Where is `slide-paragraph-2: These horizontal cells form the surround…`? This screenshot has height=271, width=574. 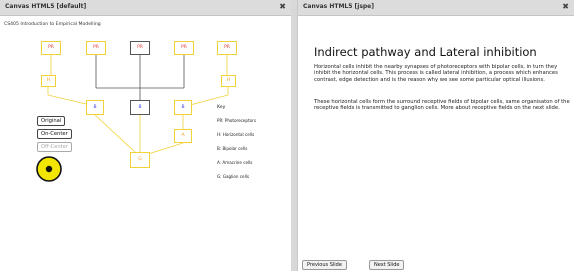
slide-paragraph-2: These horizontal cells form the surround… is located at coordinates (442, 105).